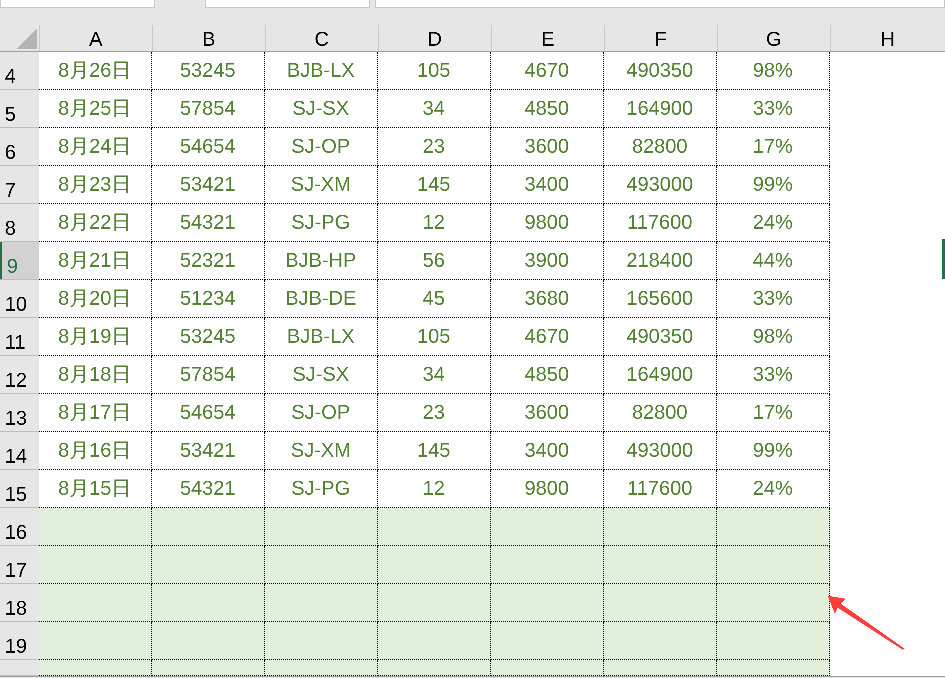 This screenshot has width=945, height=678. I want to click on table-cell: 165600, so click(660, 299).